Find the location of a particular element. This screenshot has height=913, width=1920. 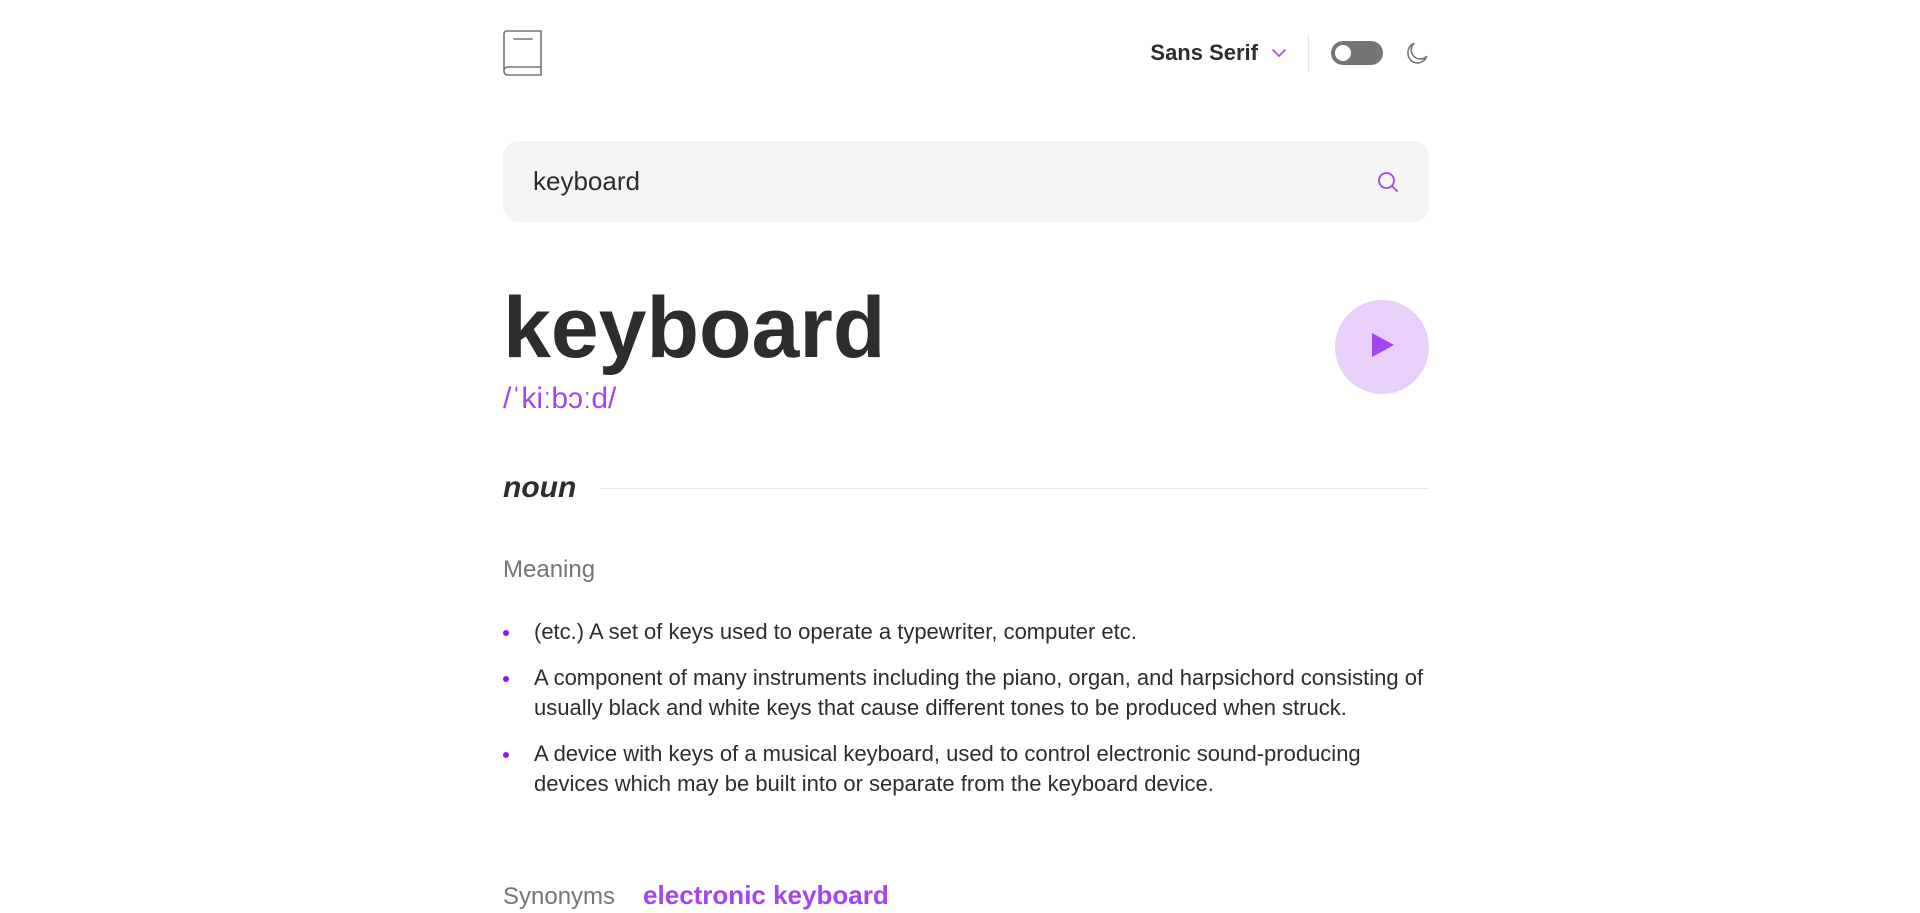

book-icon is located at coordinates (523, 53).